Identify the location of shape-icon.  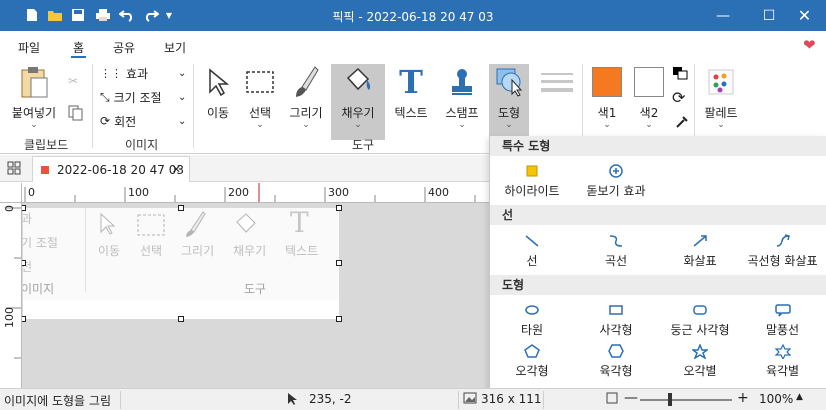
(509, 82).